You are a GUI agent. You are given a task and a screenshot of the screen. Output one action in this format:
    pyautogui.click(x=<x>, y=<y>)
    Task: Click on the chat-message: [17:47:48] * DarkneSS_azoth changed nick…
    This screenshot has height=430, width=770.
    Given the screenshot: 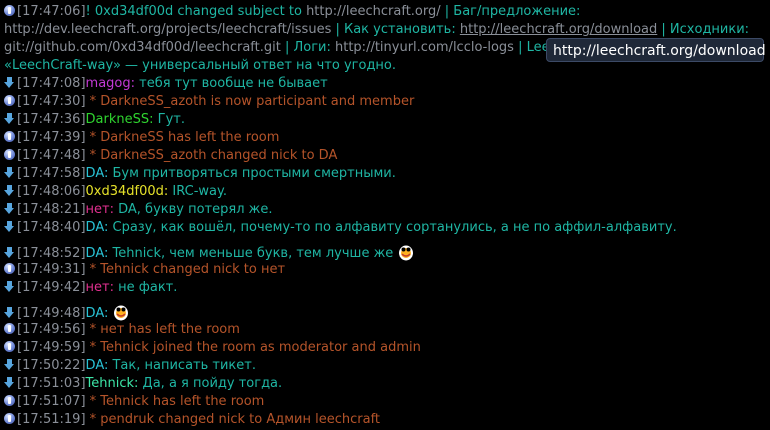 What is the action you would take?
    pyautogui.click(x=170, y=156)
    